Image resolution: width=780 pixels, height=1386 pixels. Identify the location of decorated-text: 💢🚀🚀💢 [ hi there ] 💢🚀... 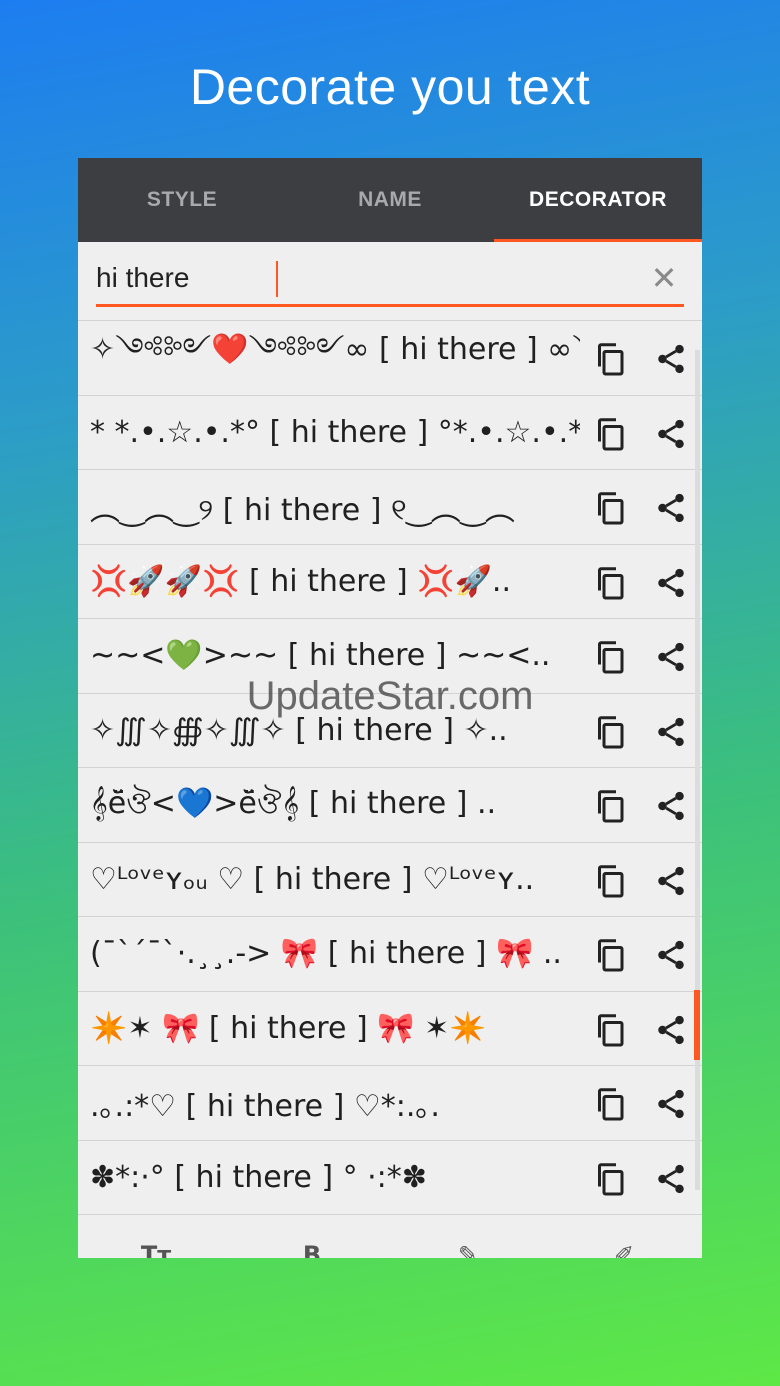
(300, 581).